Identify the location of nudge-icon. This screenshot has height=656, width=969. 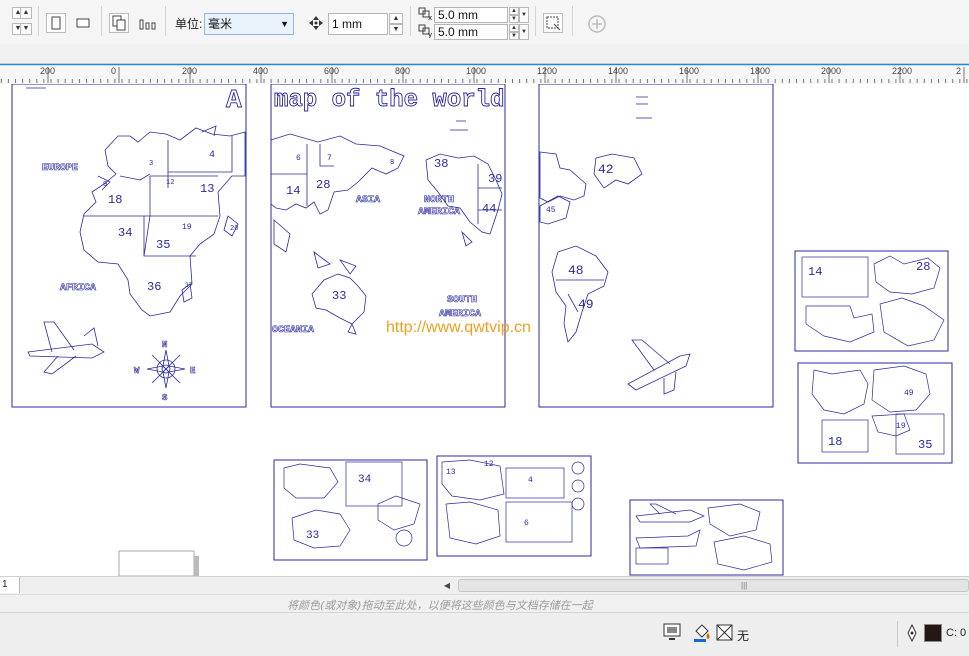
(316, 23).